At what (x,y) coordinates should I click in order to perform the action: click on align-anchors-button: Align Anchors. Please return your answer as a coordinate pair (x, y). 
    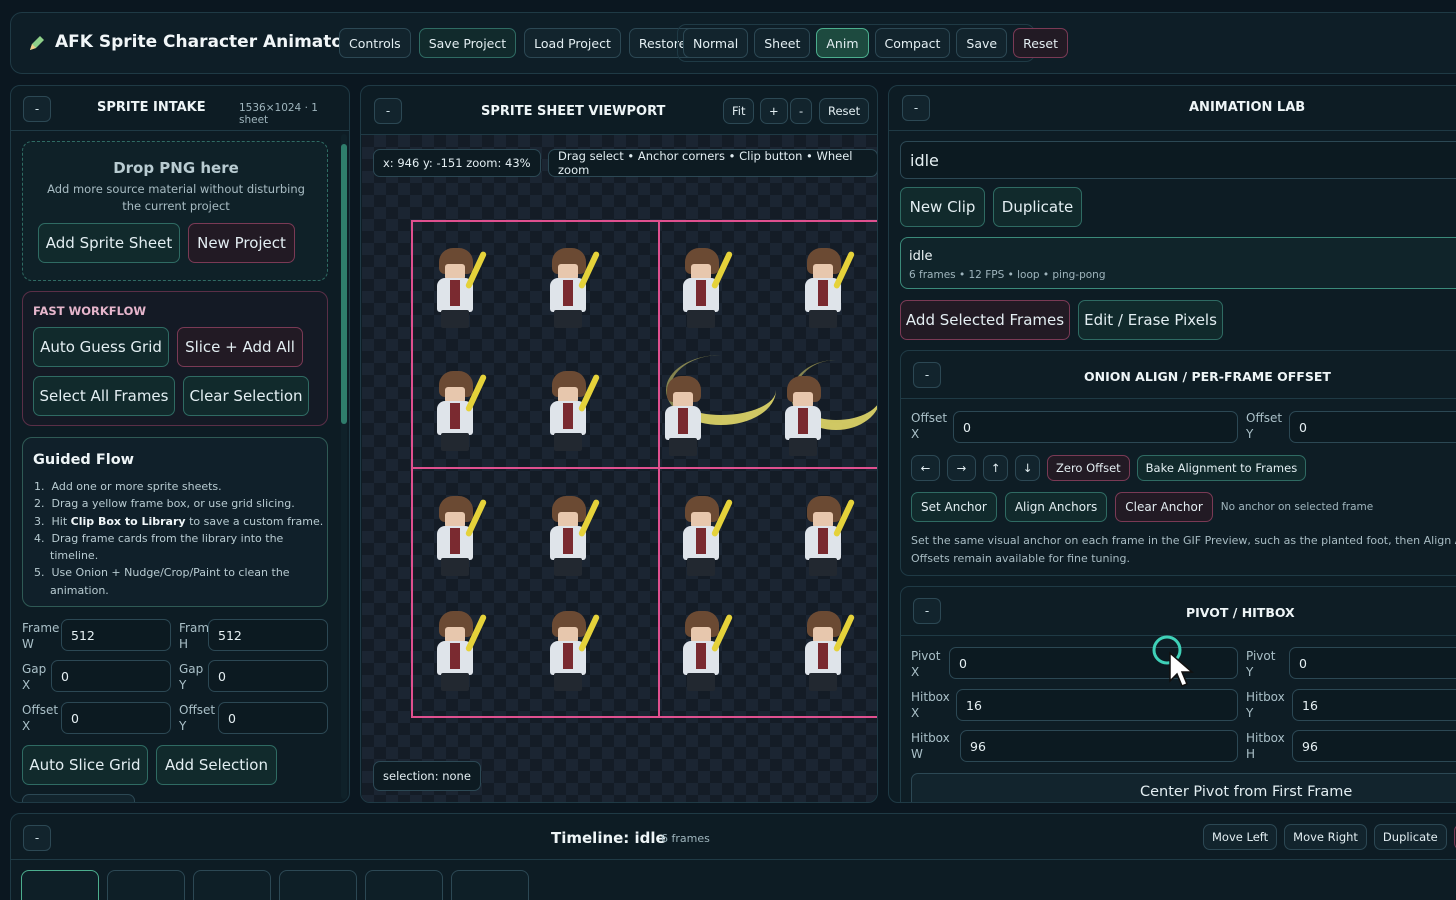
    Looking at the image, I should click on (1056, 507).